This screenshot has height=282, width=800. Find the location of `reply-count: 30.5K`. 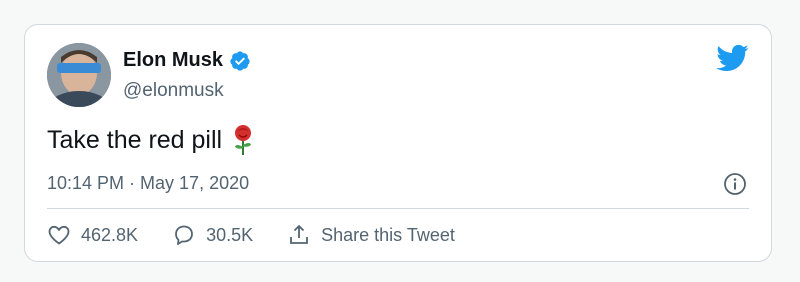

reply-count: 30.5K is located at coordinates (230, 234).